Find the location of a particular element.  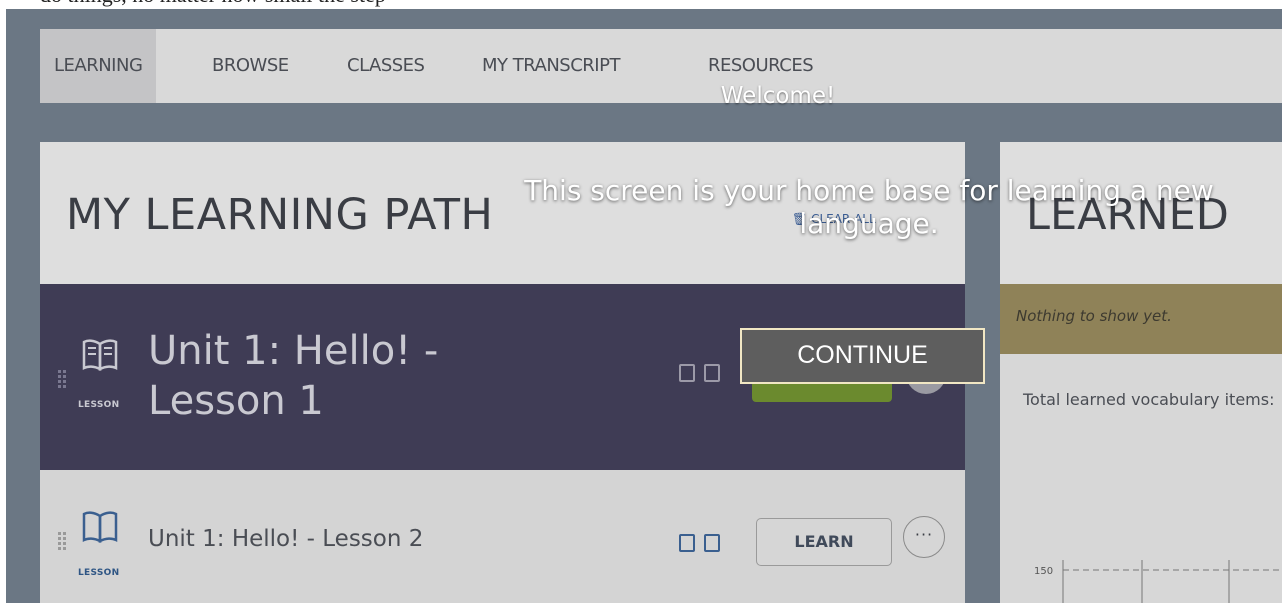

lesson-title: Unit 1: Hello! - Lesson 2 is located at coordinates (285, 539).